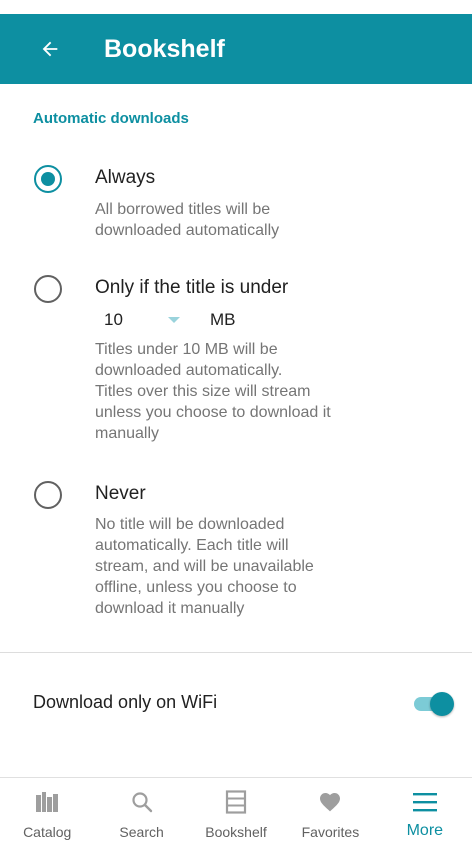 Image resolution: width=472 pixels, height=844 pixels. Describe the element at coordinates (425, 802) in the screenshot. I see `menu-icon` at that location.